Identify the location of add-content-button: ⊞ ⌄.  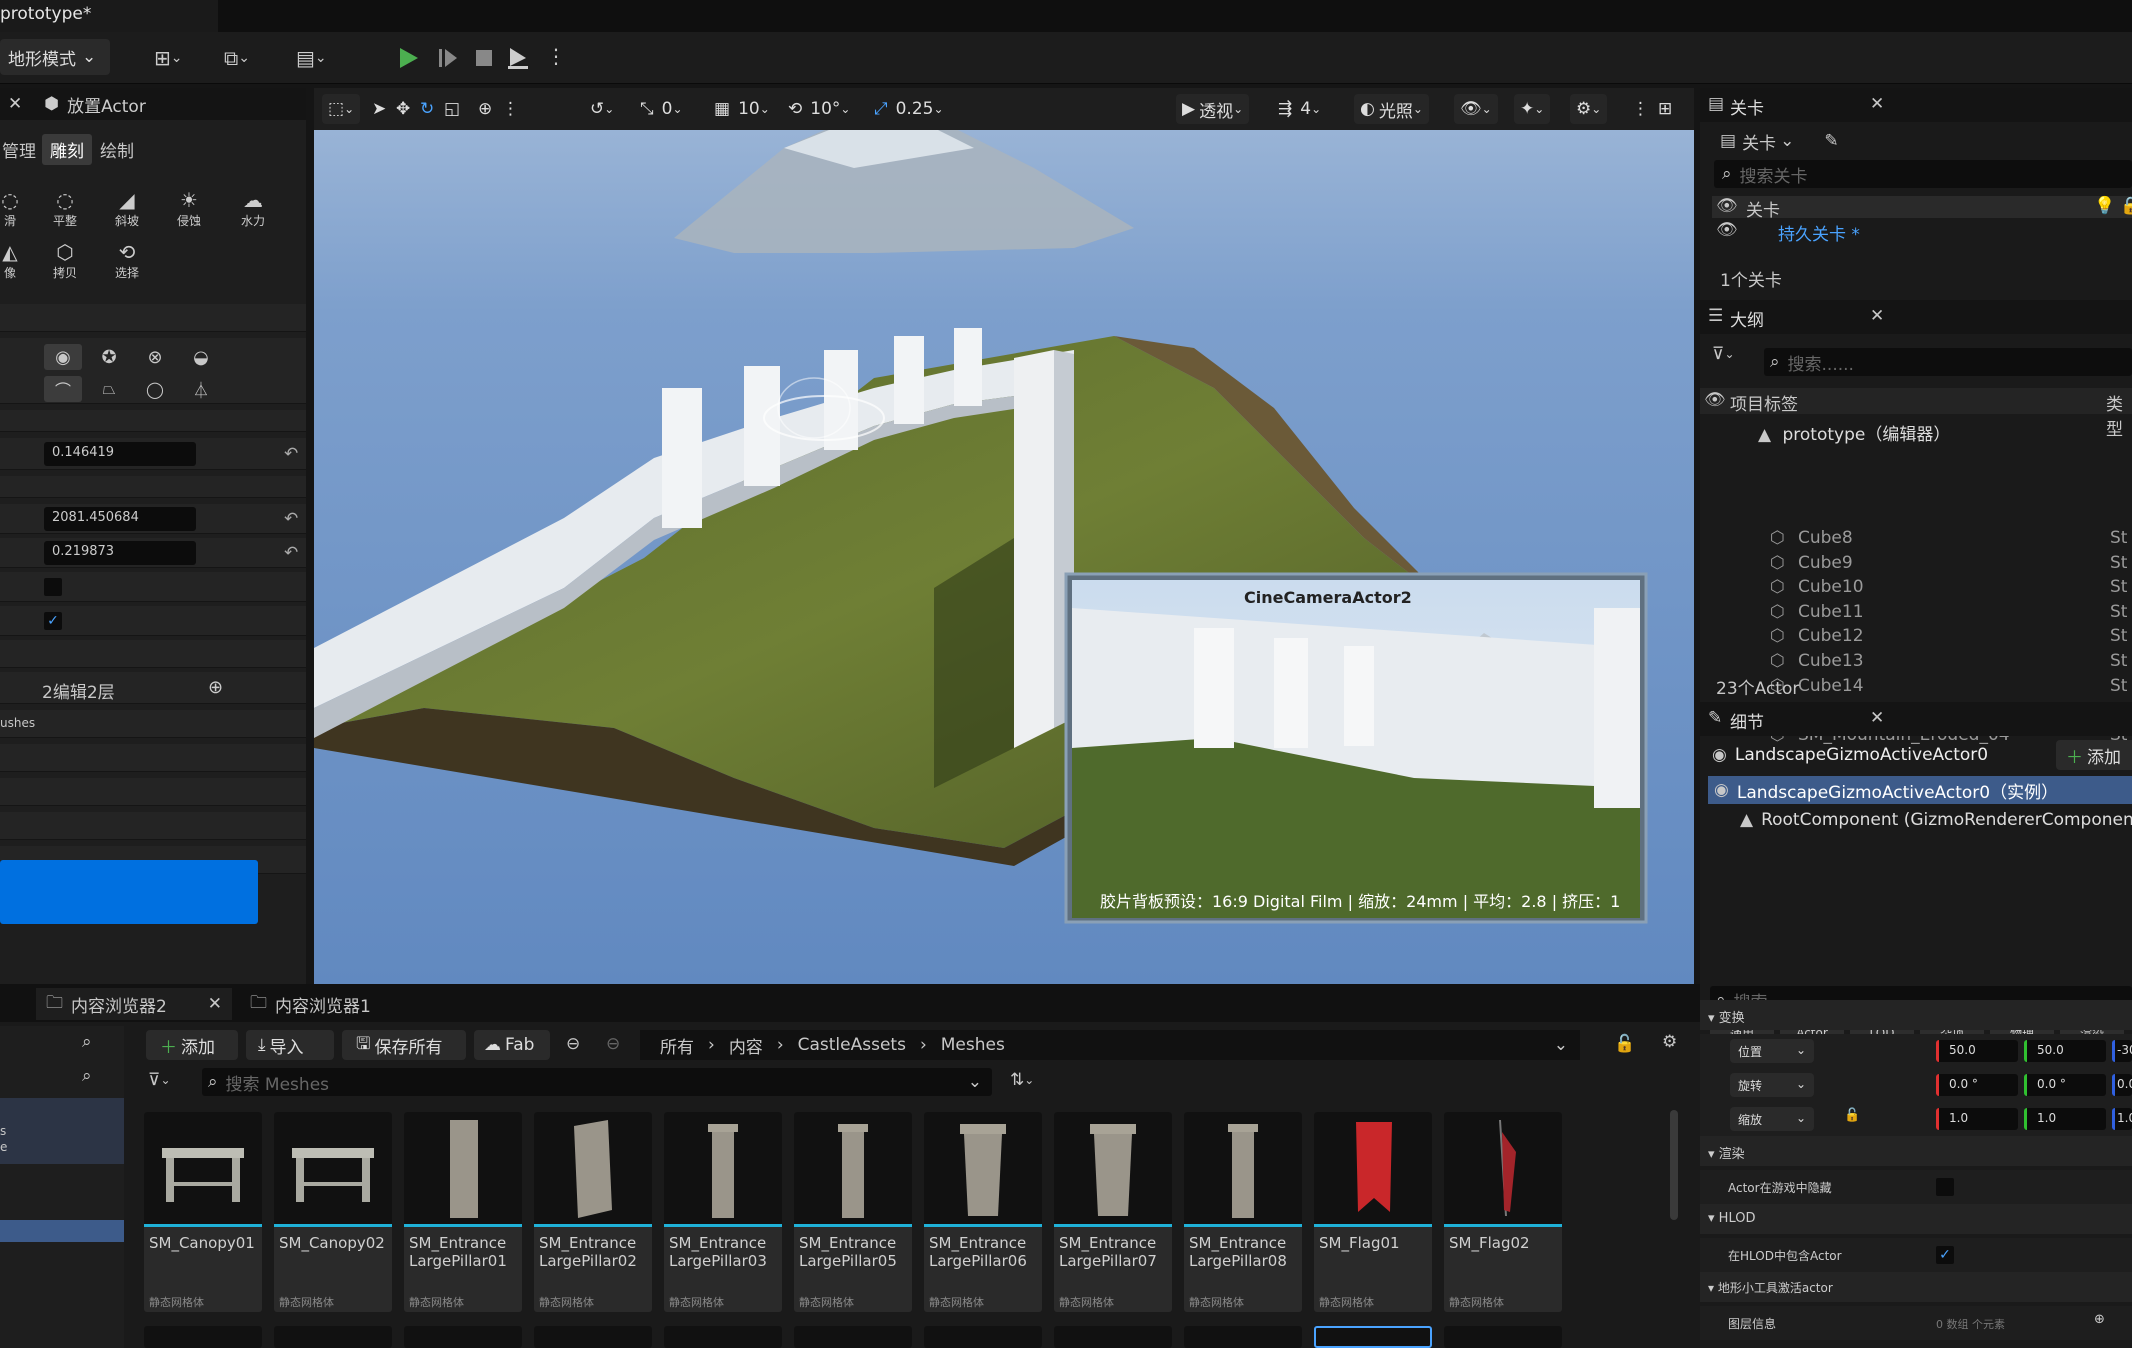
(168, 58).